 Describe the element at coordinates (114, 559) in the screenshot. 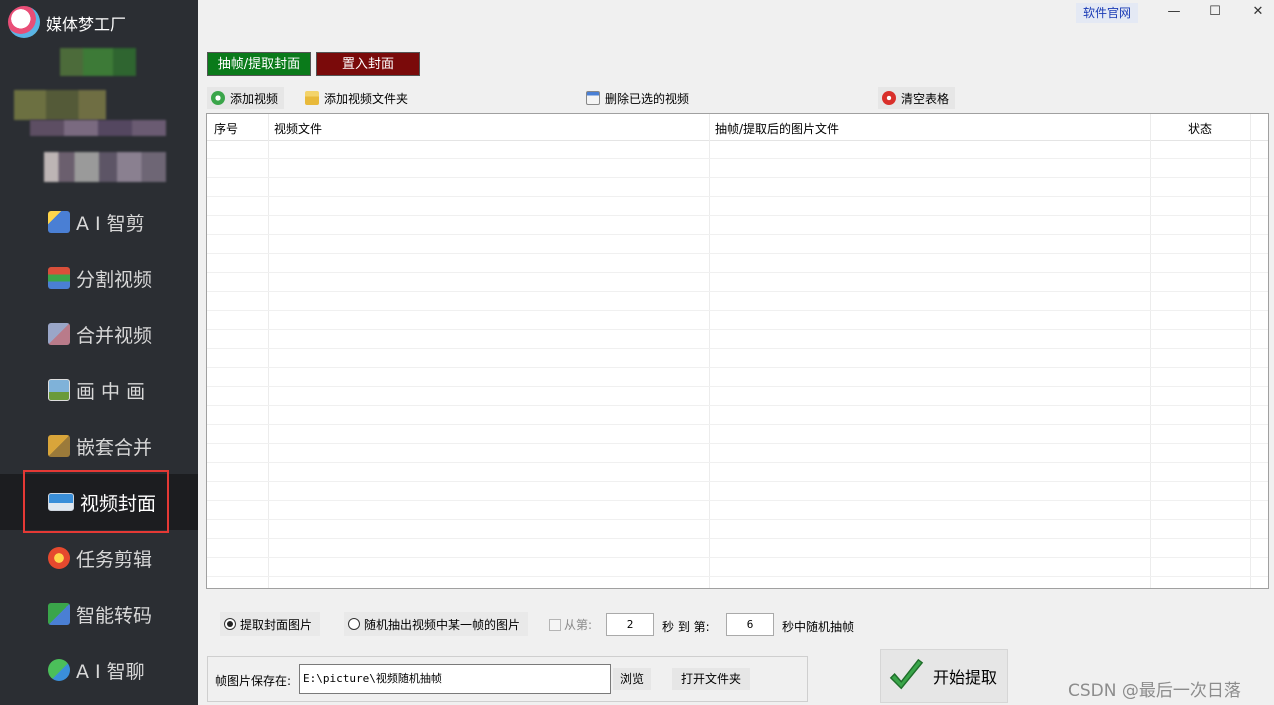

I see `sidebar-item-label: 任务剪辑` at that location.